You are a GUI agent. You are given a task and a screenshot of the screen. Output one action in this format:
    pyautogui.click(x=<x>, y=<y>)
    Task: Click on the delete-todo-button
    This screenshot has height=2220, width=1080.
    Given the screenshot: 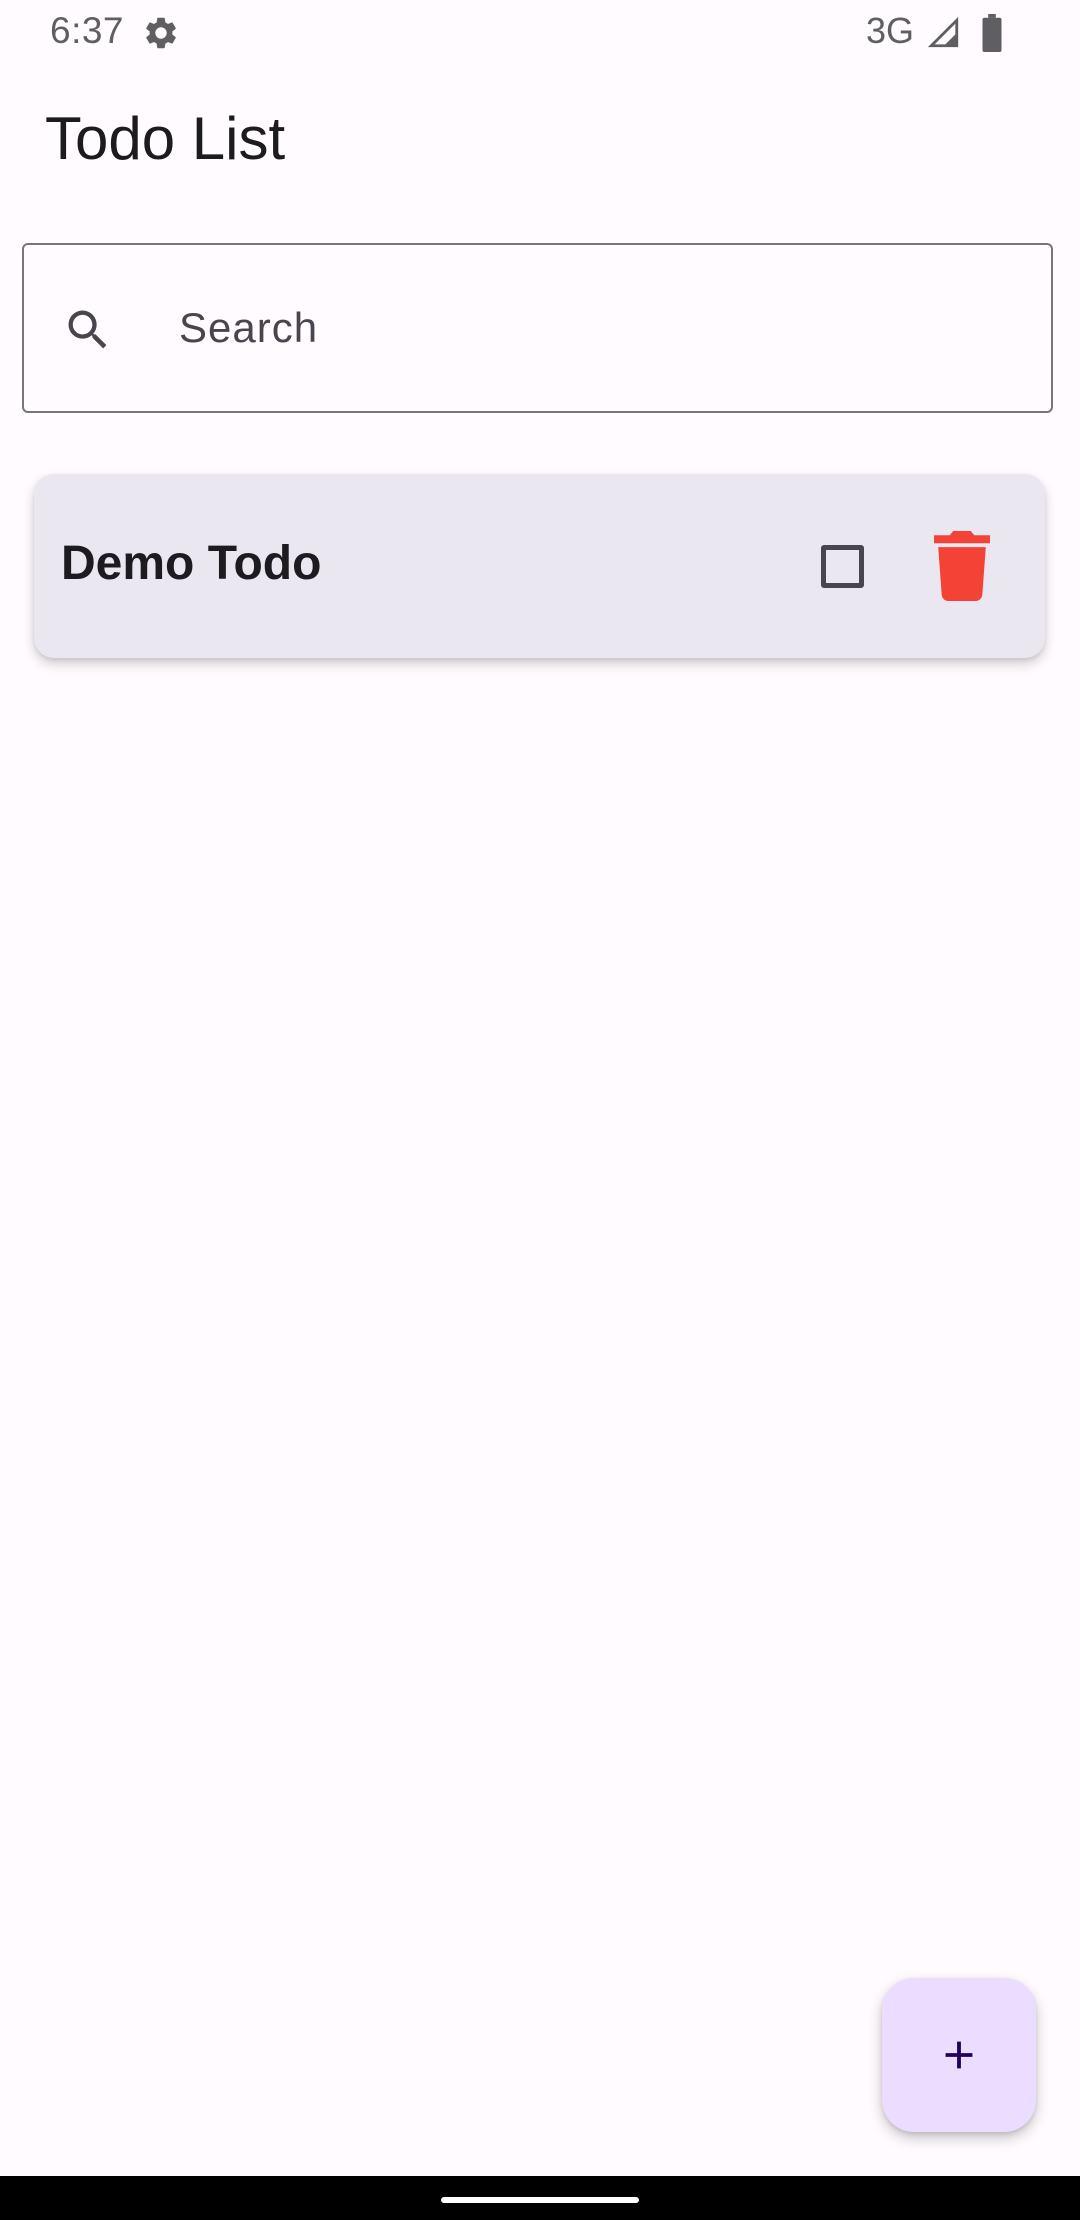 What is the action you would take?
    pyautogui.click(x=962, y=566)
    